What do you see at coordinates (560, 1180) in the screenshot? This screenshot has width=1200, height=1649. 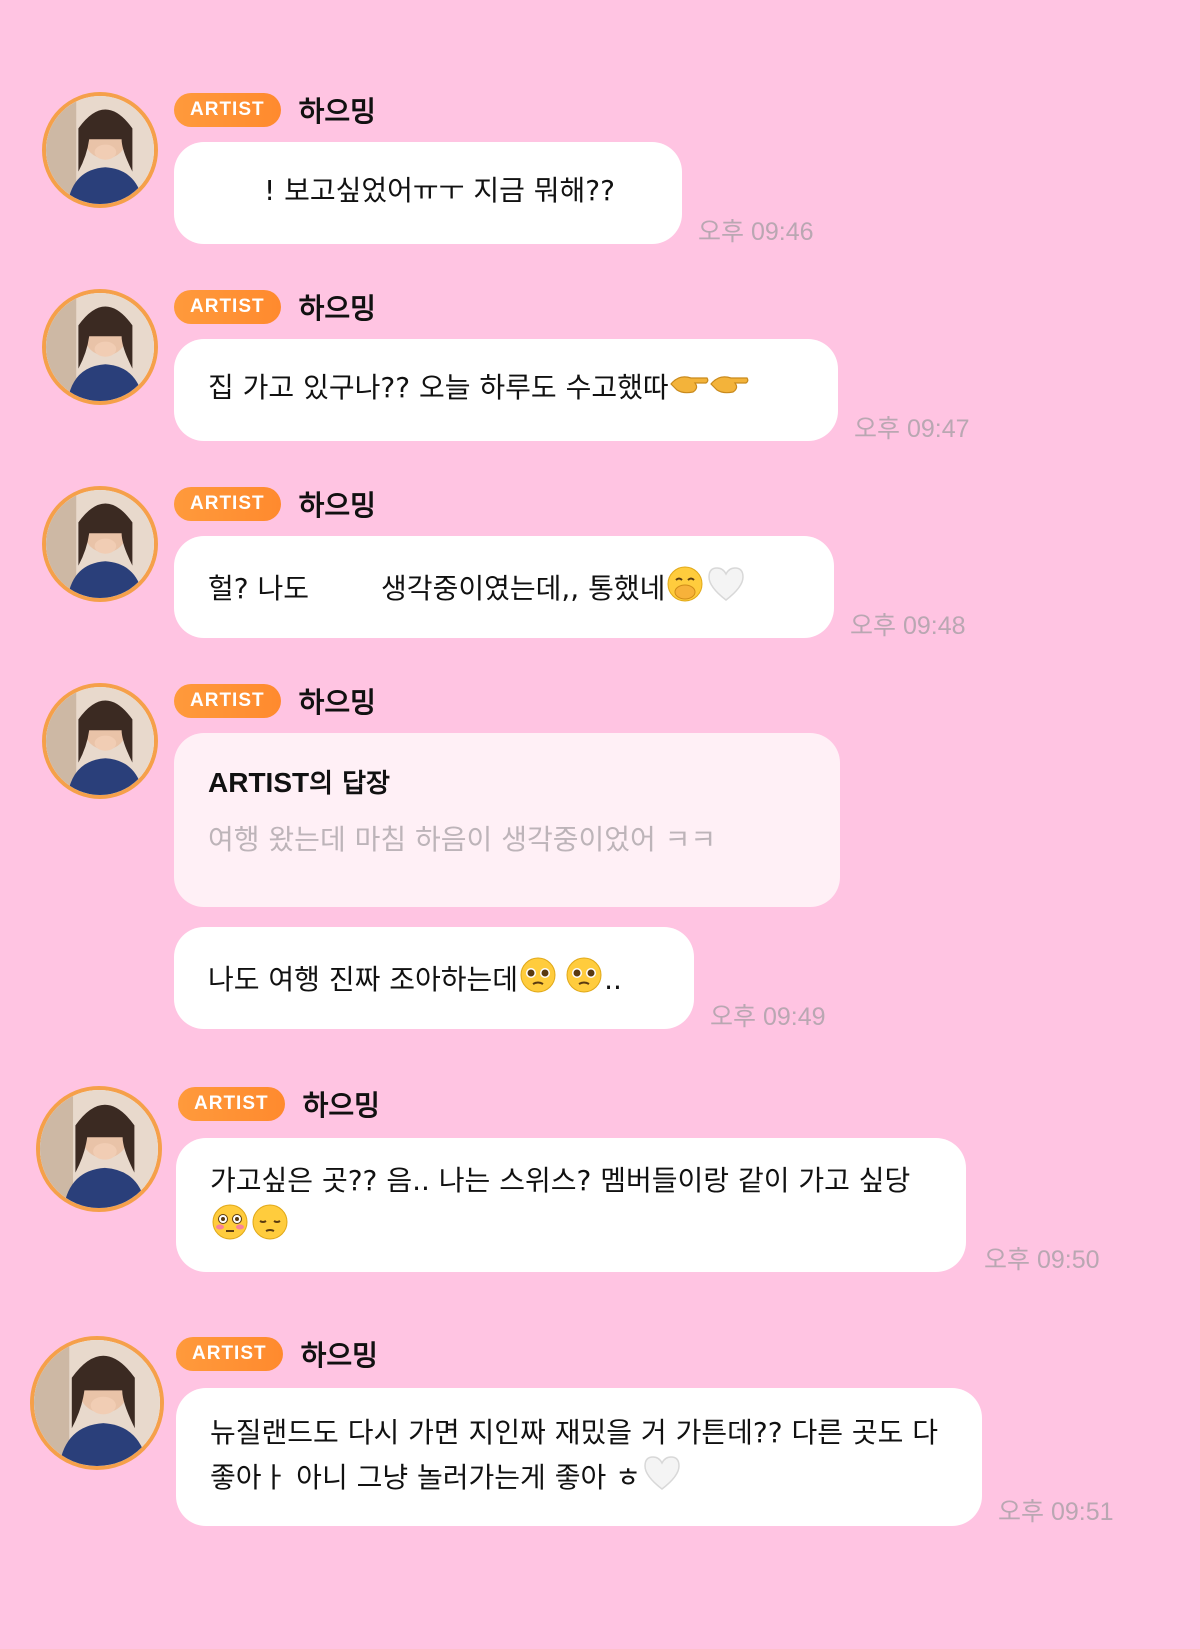 I see `message-text: 가고싶은 곳?? 음.. 나는 스위스? 멤버들이랑 같이 가고 싶당` at bounding box center [560, 1180].